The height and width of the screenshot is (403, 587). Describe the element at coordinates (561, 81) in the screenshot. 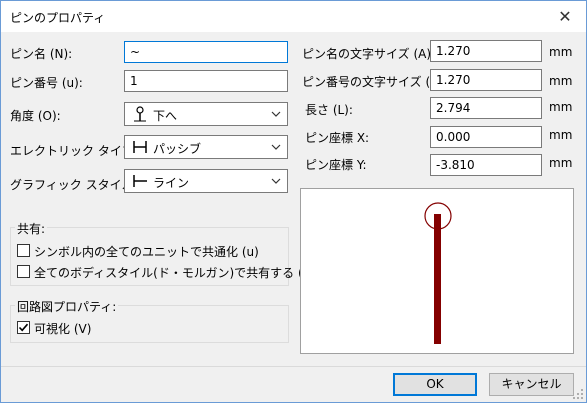

I see `number-text-size-unit: mm` at that location.